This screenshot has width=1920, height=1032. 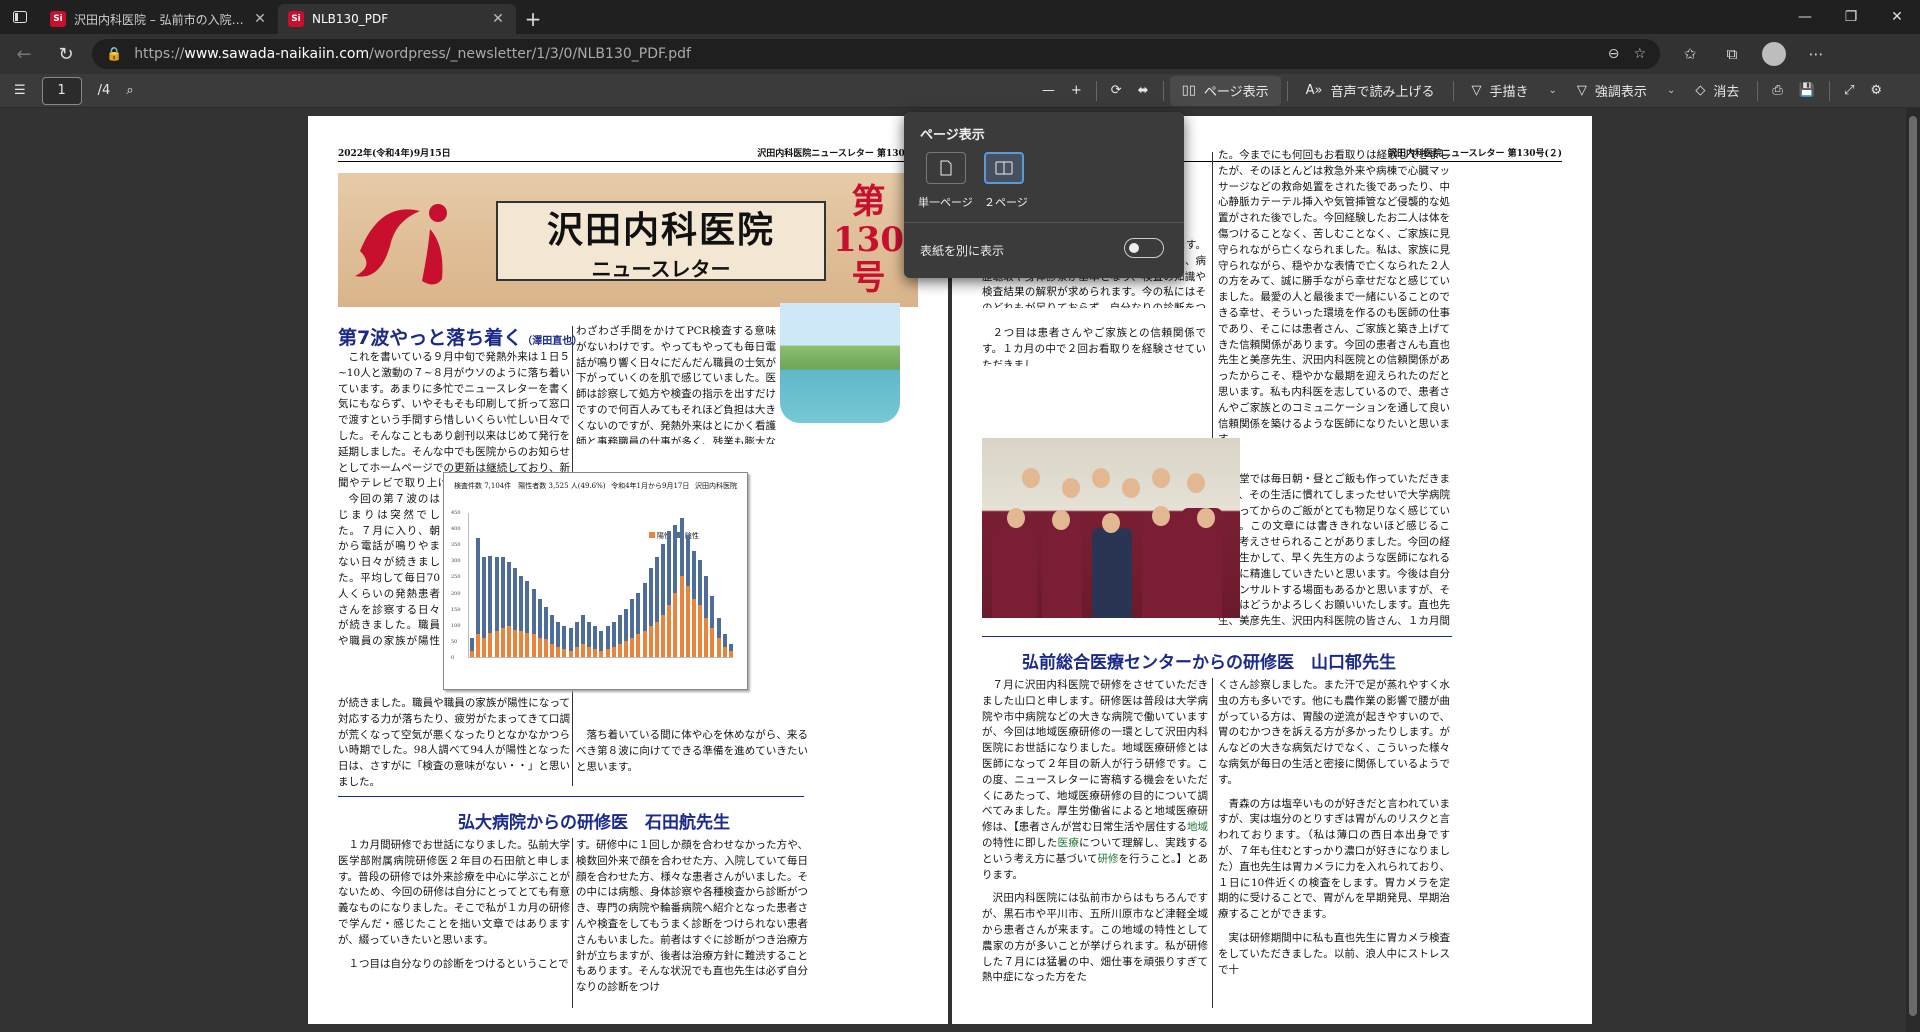 I want to click on print-button: ⎙, so click(x=1777, y=91).